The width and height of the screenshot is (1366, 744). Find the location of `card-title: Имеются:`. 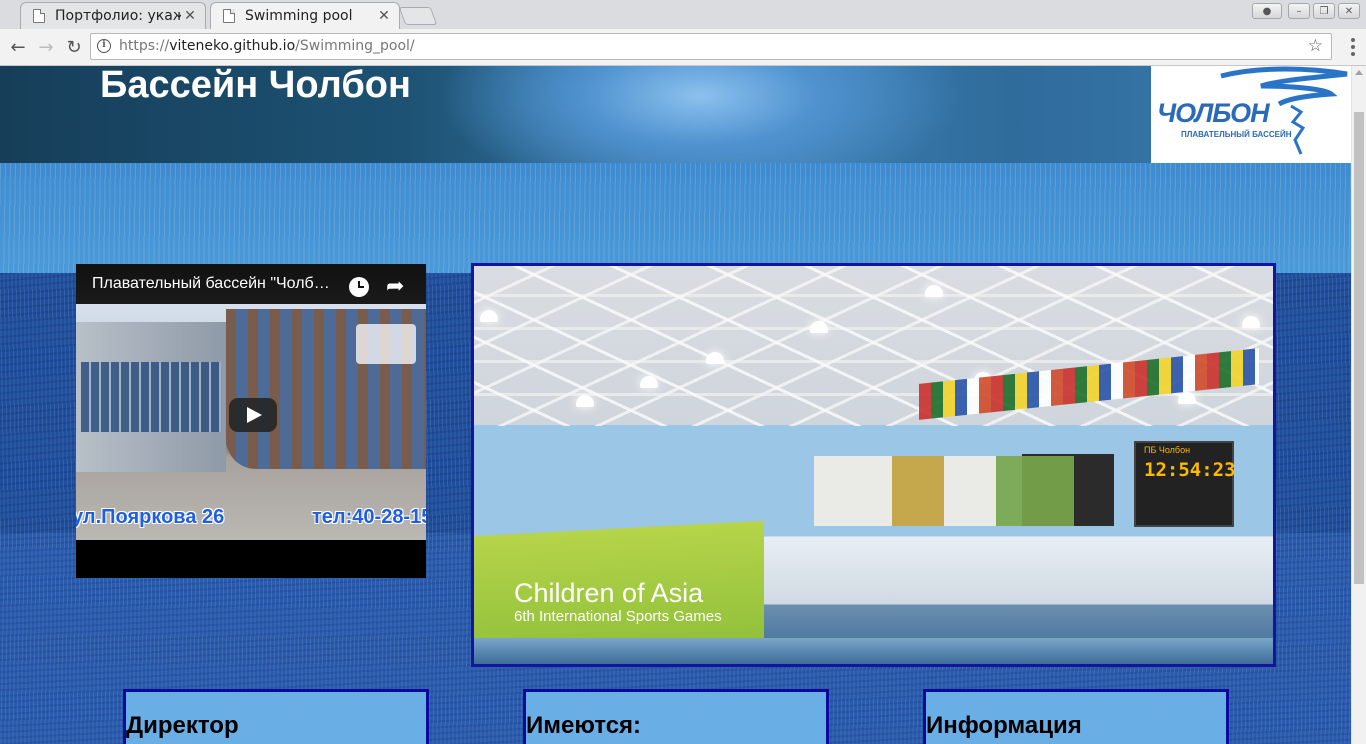

card-title: Имеются: is located at coordinates (584, 725).